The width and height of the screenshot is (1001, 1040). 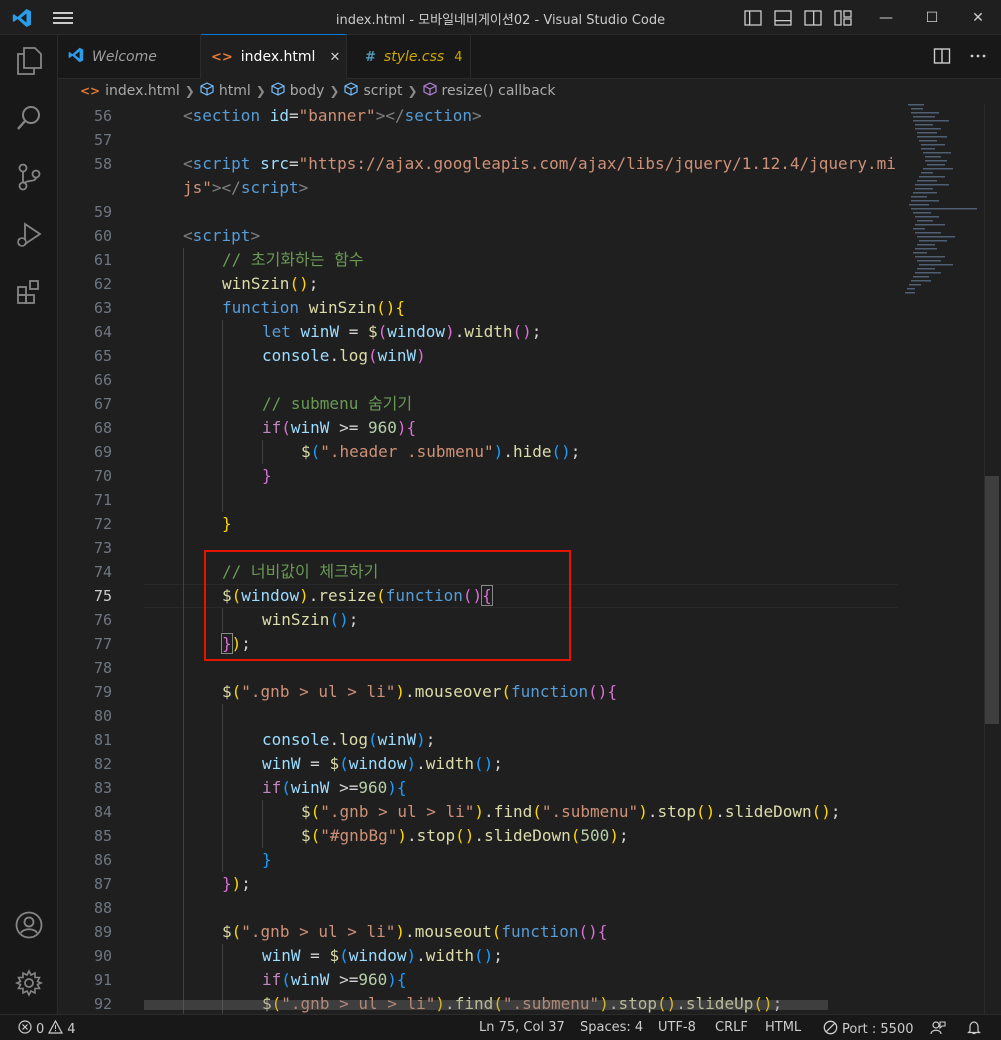 I want to click on line-number: 79, so click(x=102, y=692).